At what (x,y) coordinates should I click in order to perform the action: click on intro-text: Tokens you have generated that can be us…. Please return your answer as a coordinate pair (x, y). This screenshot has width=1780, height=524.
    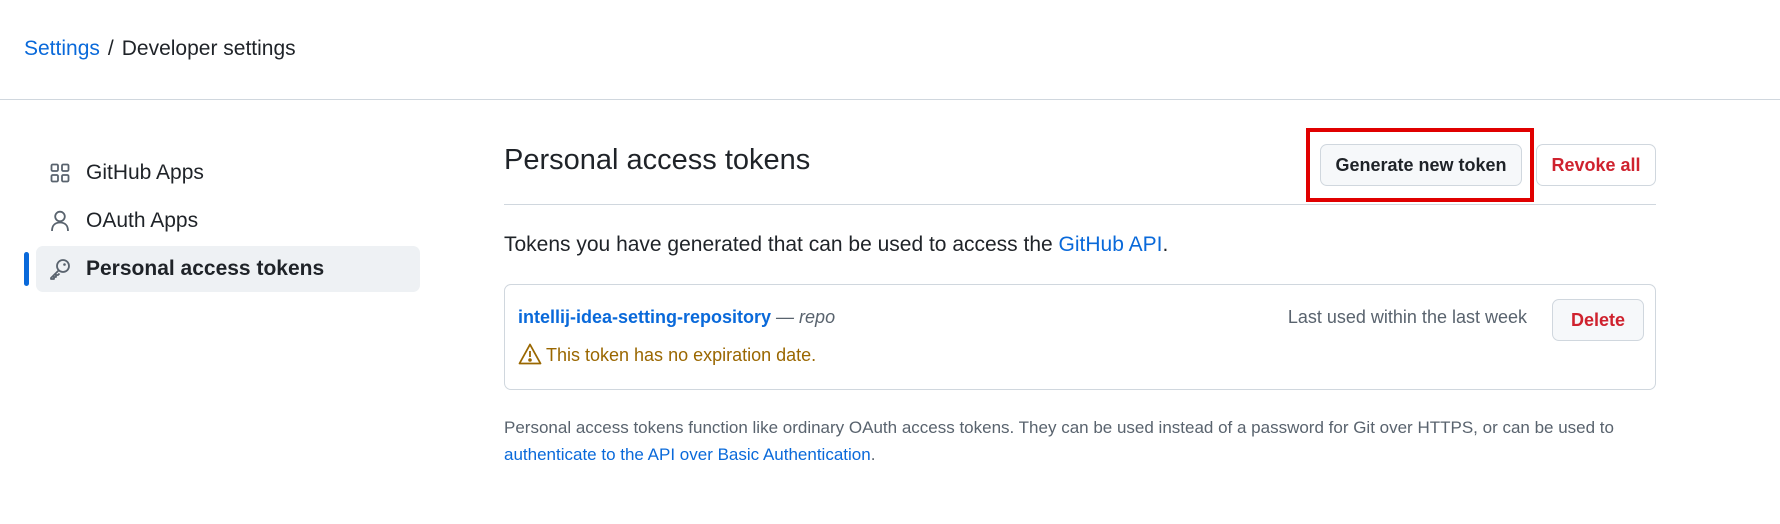
    Looking at the image, I should click on (836, 245).